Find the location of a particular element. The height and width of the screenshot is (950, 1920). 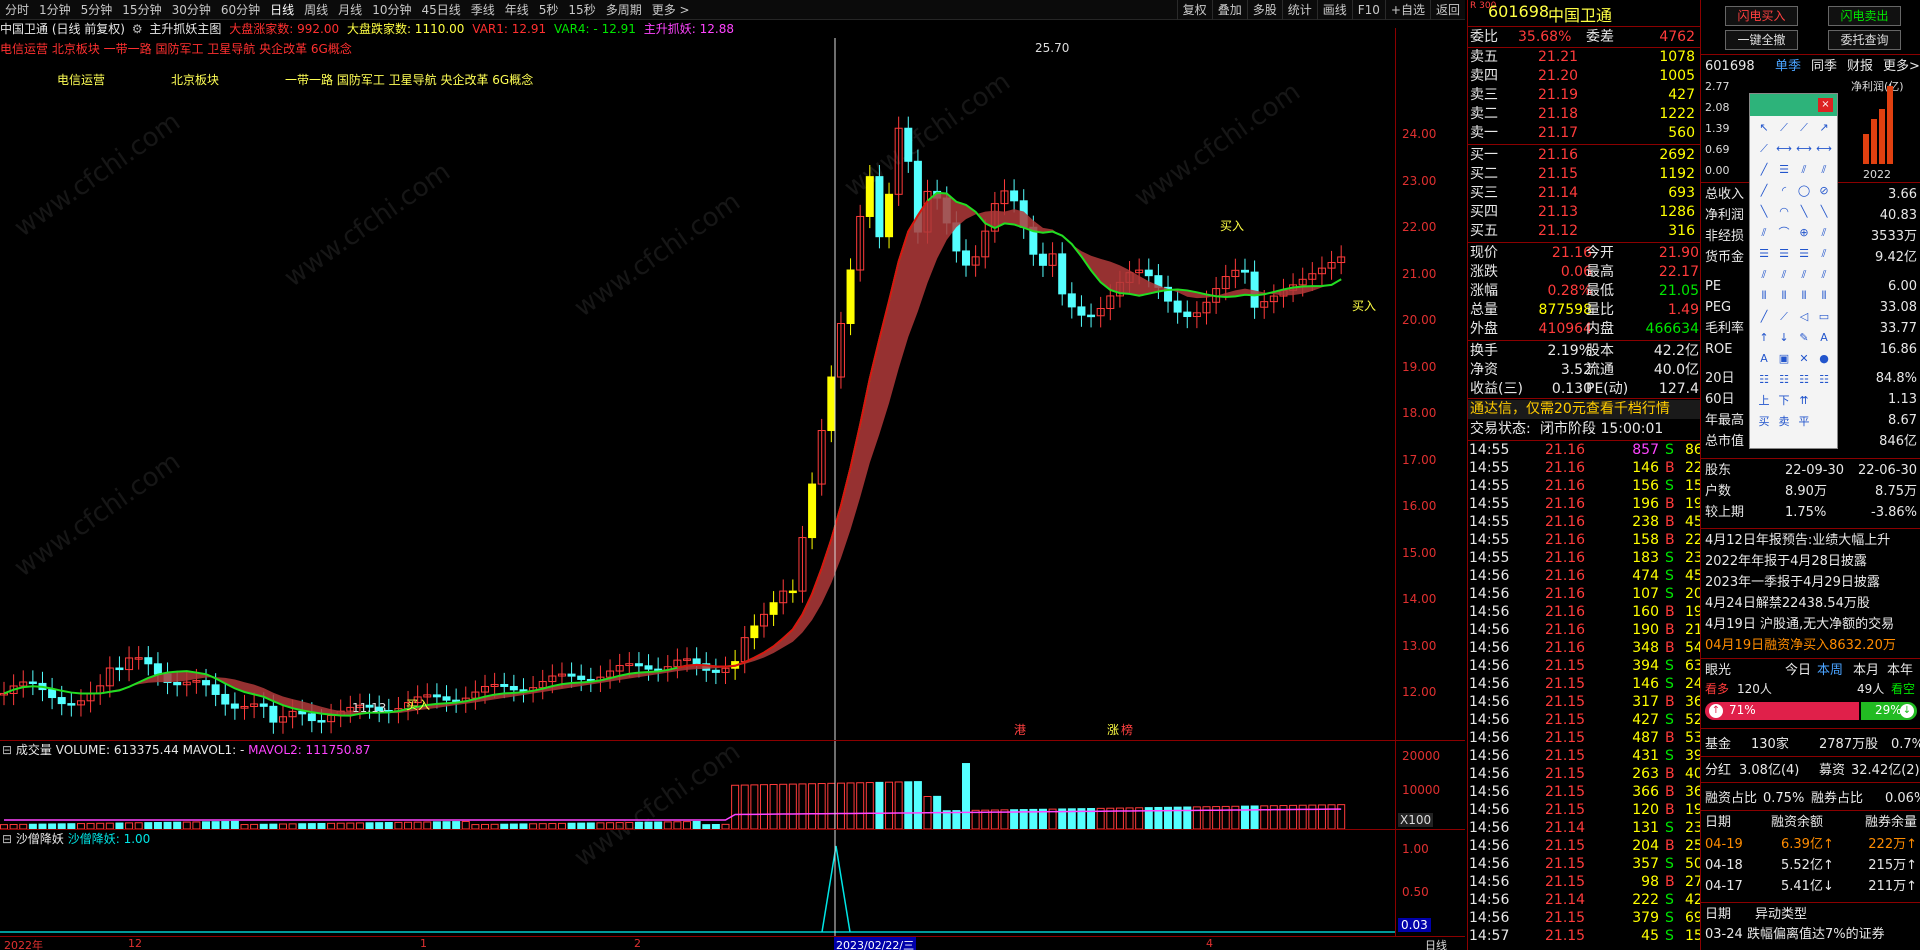

period-tab: 年线 is located at coordinates (517, 10).